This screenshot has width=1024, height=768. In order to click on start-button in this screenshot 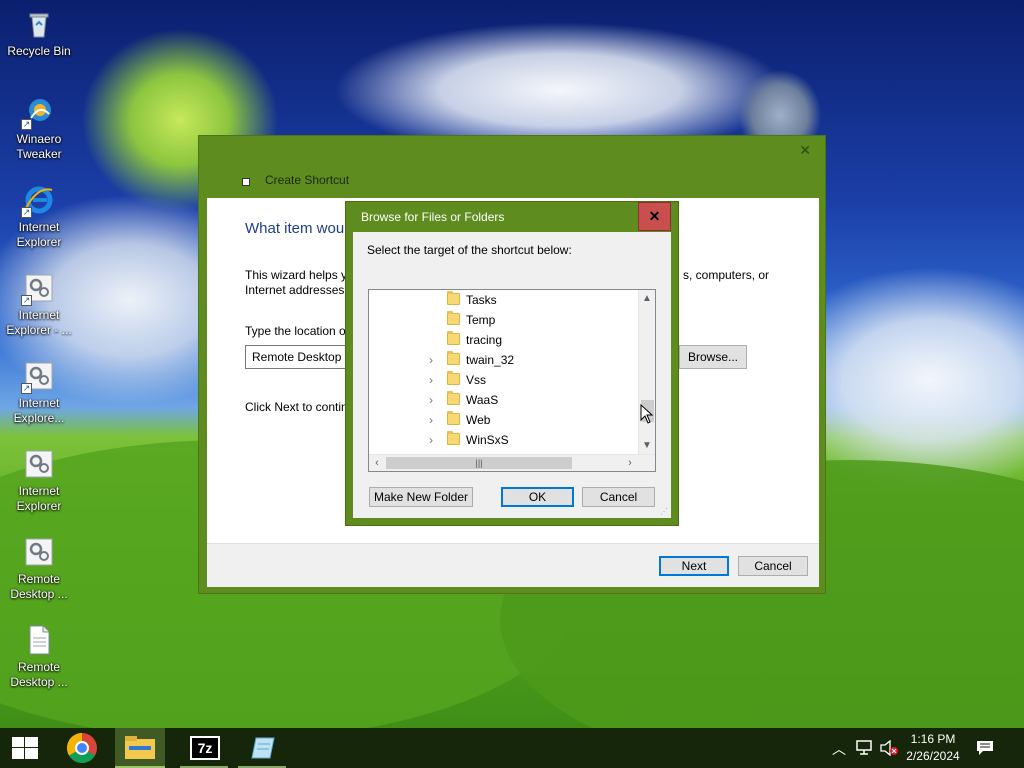, I will do `click(24, 748)`.